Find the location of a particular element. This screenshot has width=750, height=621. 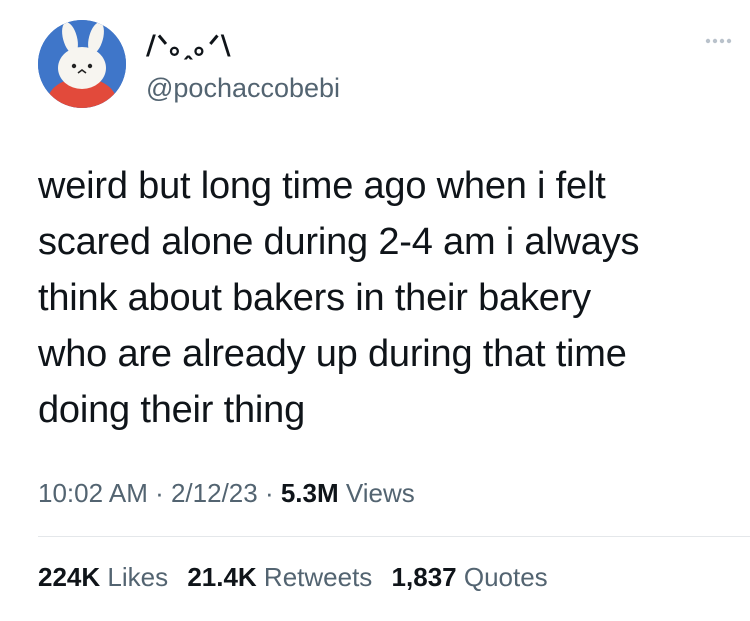

engagement-stats: 224K Likes 21.4K Retweets 1,837 Quotes is located at coordinates (299, 577).